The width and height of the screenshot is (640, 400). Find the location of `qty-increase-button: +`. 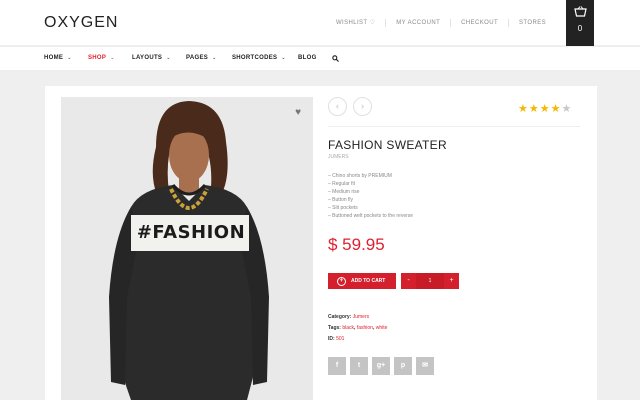

qty-increase-button: + is located at coordinates (451, 281).